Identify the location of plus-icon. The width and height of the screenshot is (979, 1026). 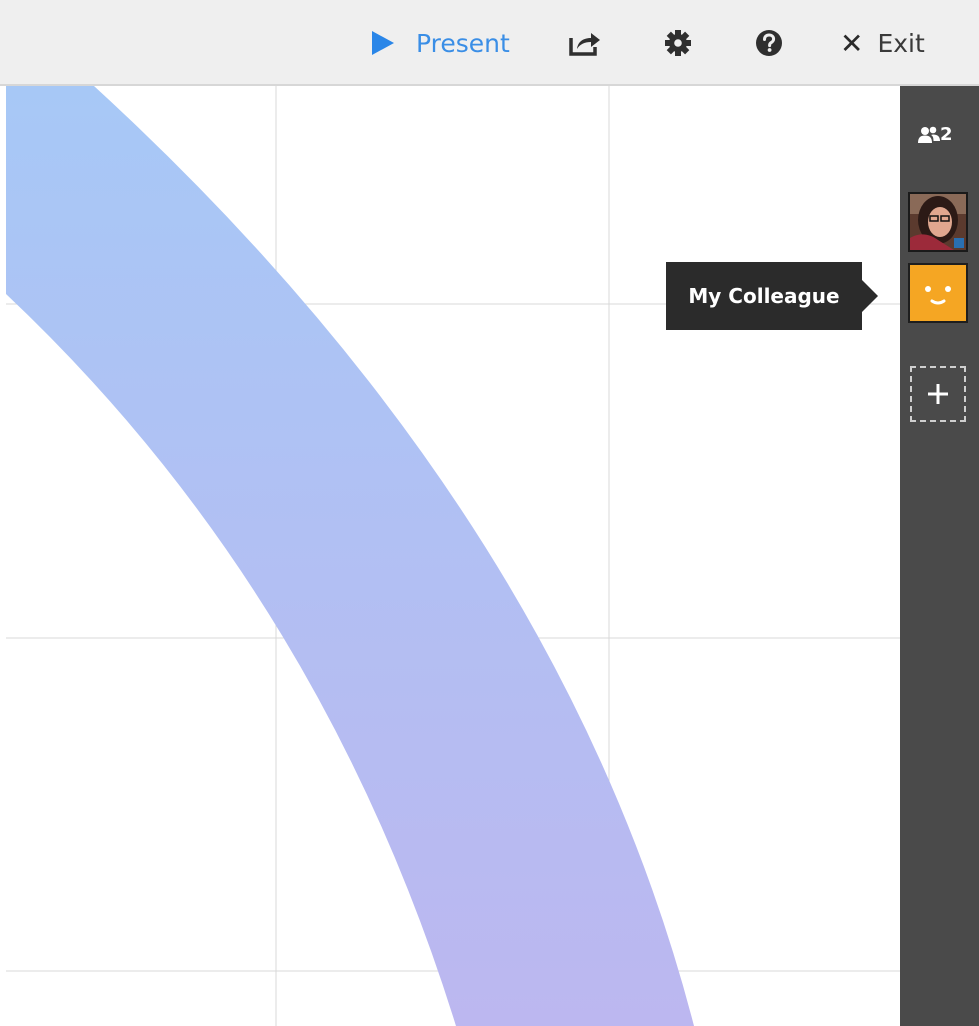
(938, 394).